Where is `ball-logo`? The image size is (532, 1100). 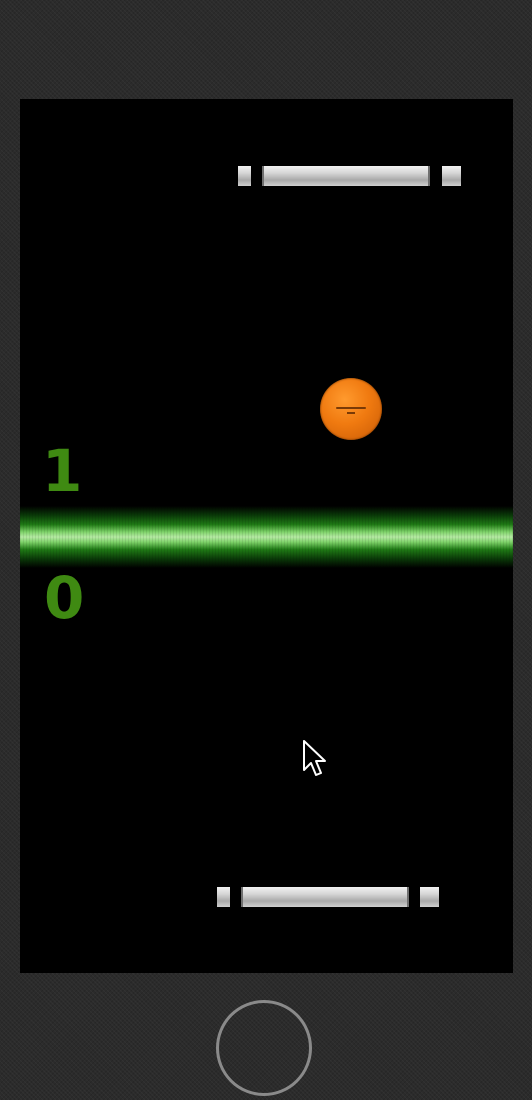
ball-logo is located at coordinates (351, 408).